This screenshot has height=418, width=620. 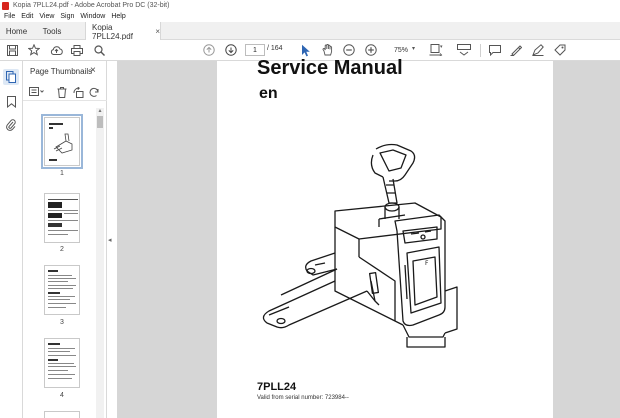 I want to click on scrollbar-thumb, so click(x=100, y=122).